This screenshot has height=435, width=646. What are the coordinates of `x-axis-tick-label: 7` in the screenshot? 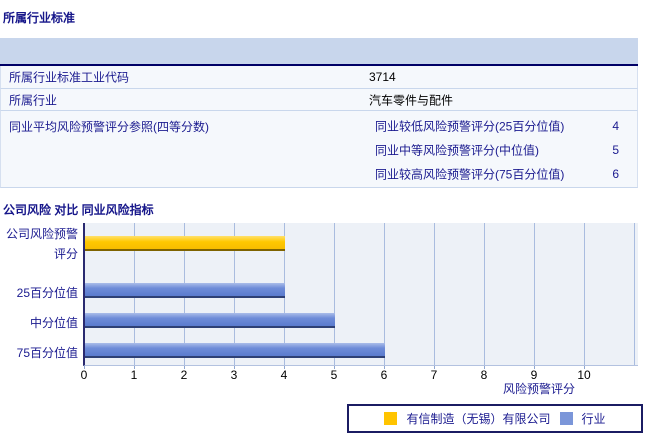 It's located at (434, 375).